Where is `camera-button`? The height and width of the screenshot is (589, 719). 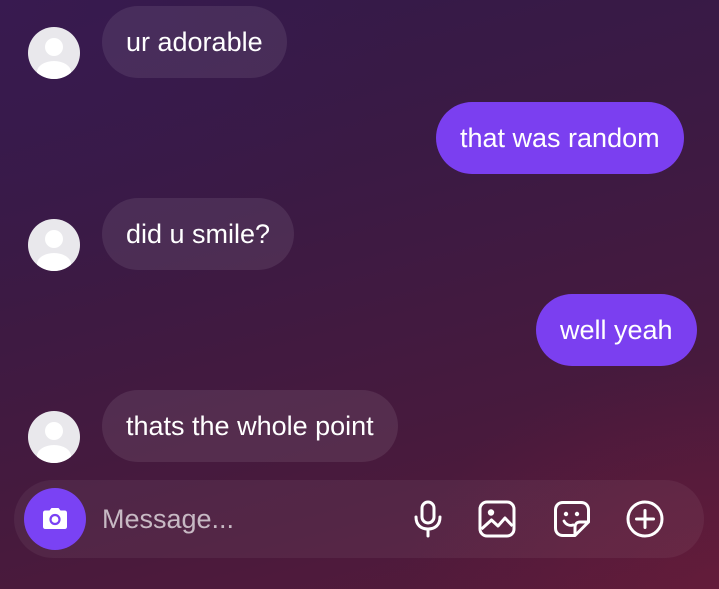 camera-button is located at coordinates (55, 519).